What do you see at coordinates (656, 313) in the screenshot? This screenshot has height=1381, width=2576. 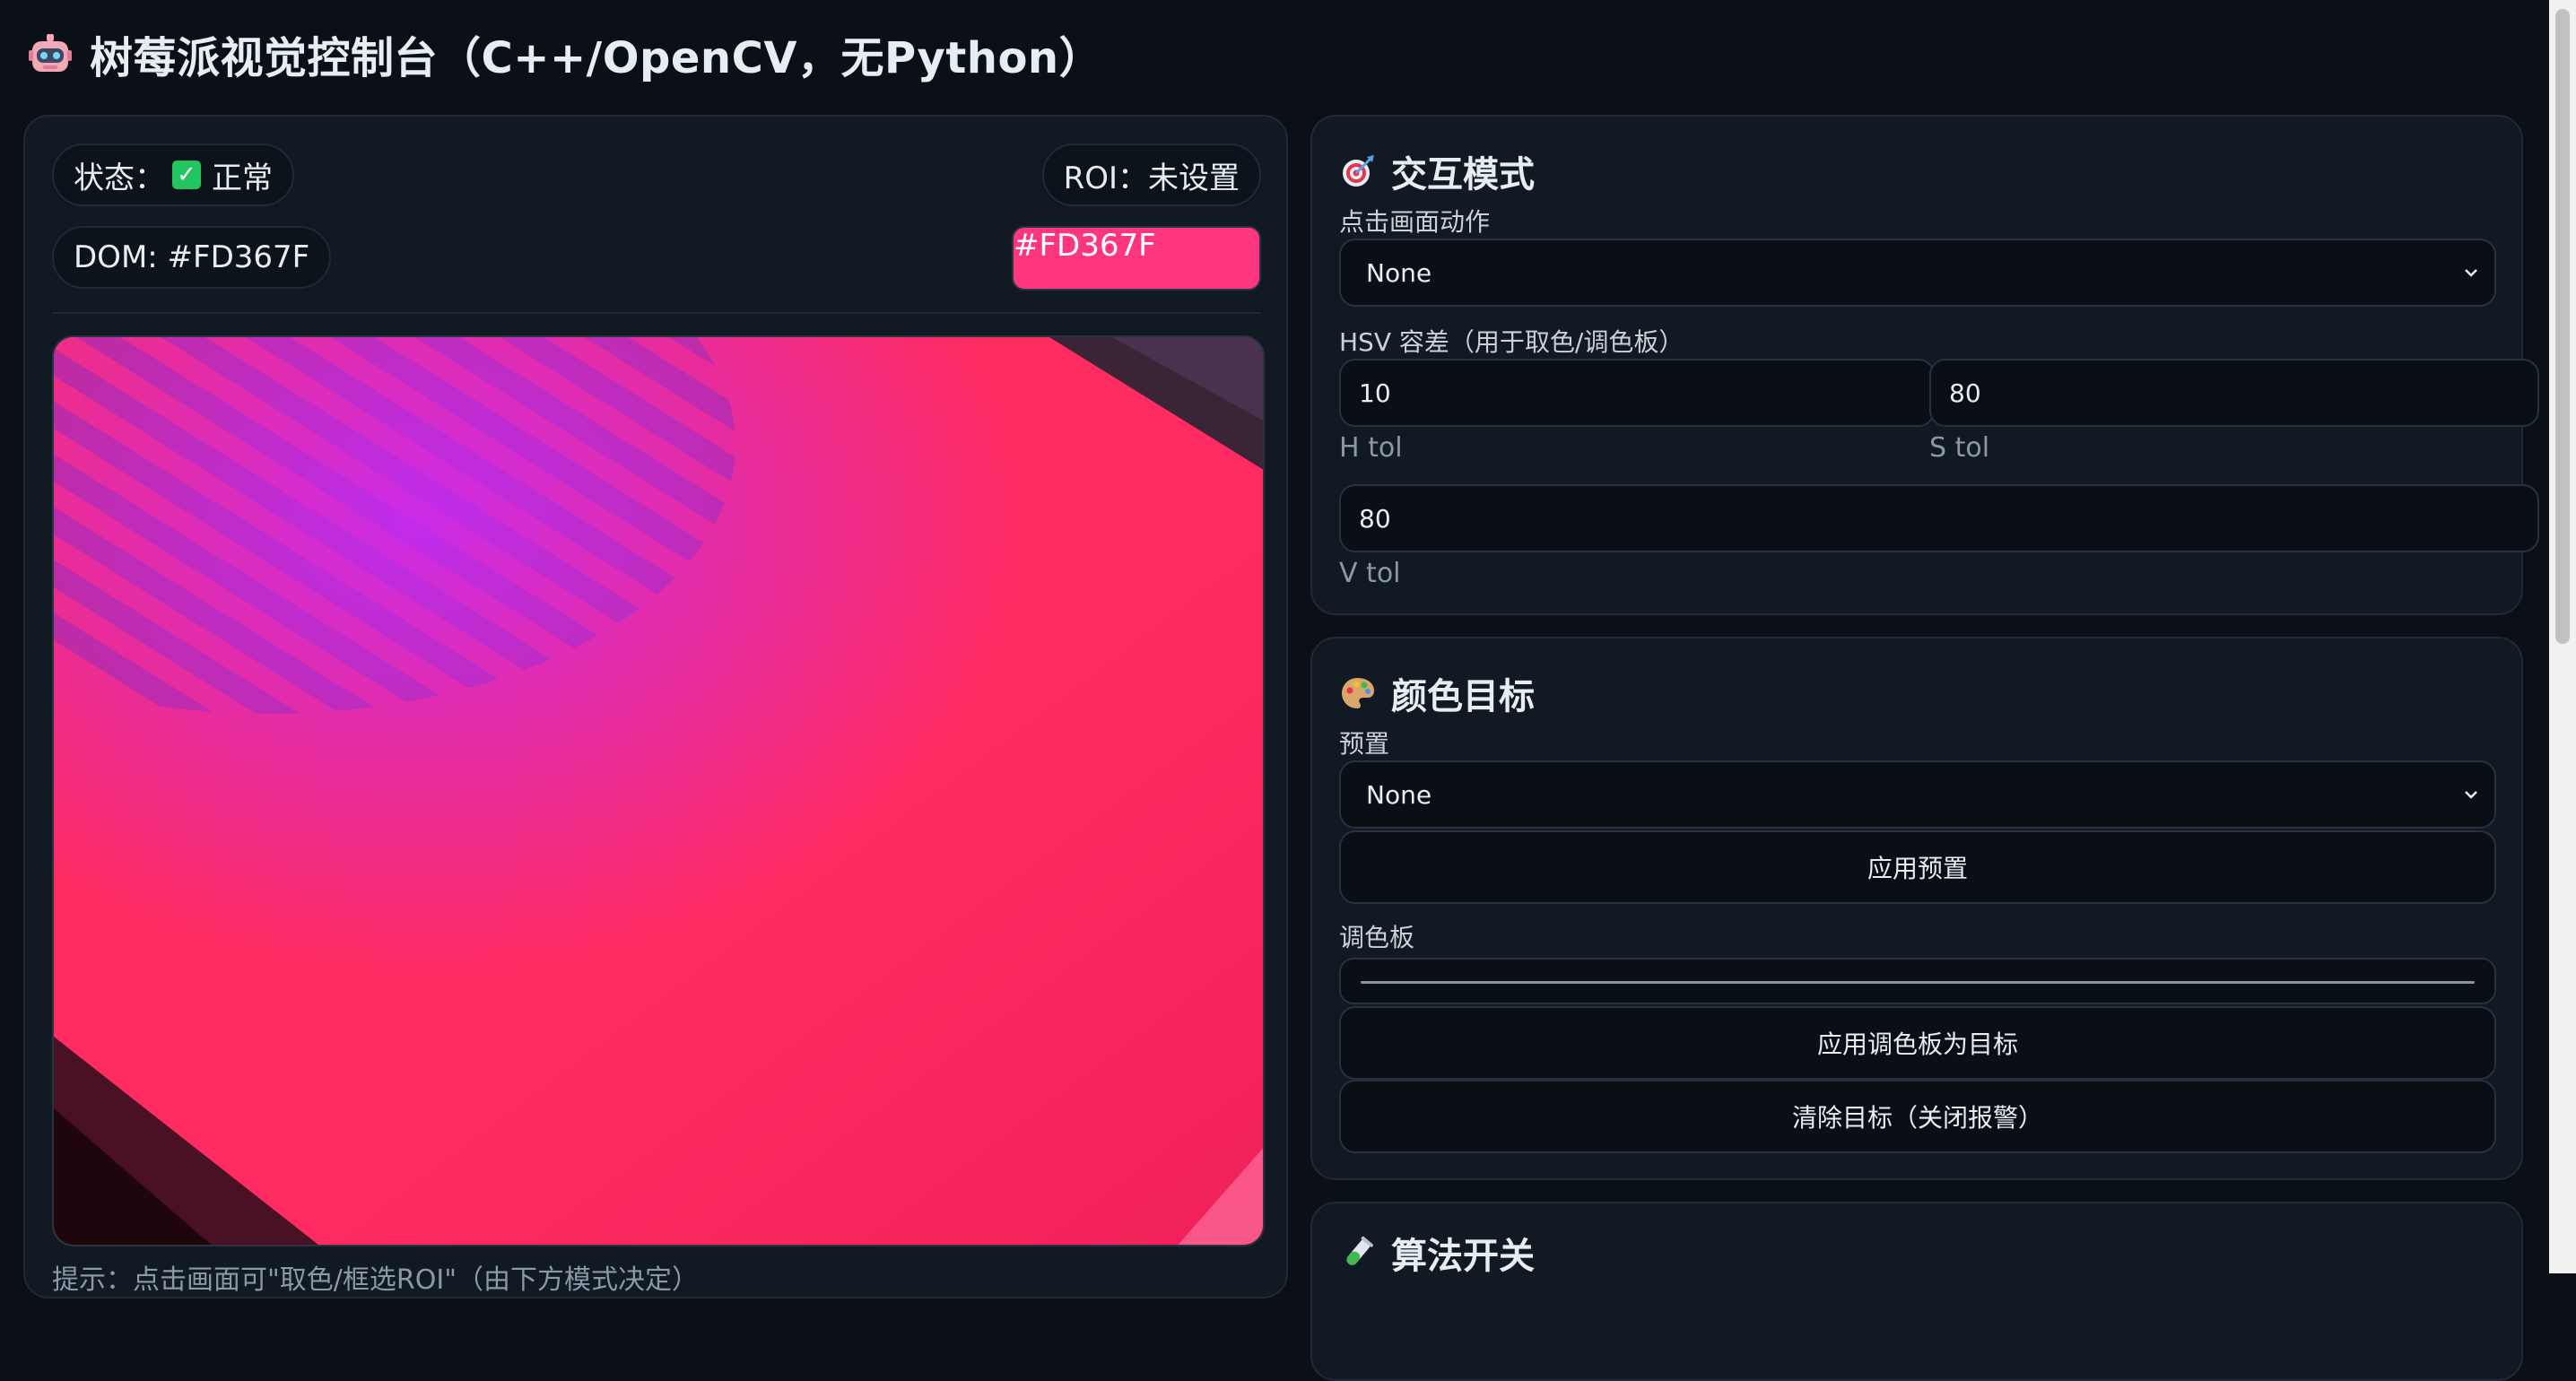 I see `divider` at bounding box center [656, 313].